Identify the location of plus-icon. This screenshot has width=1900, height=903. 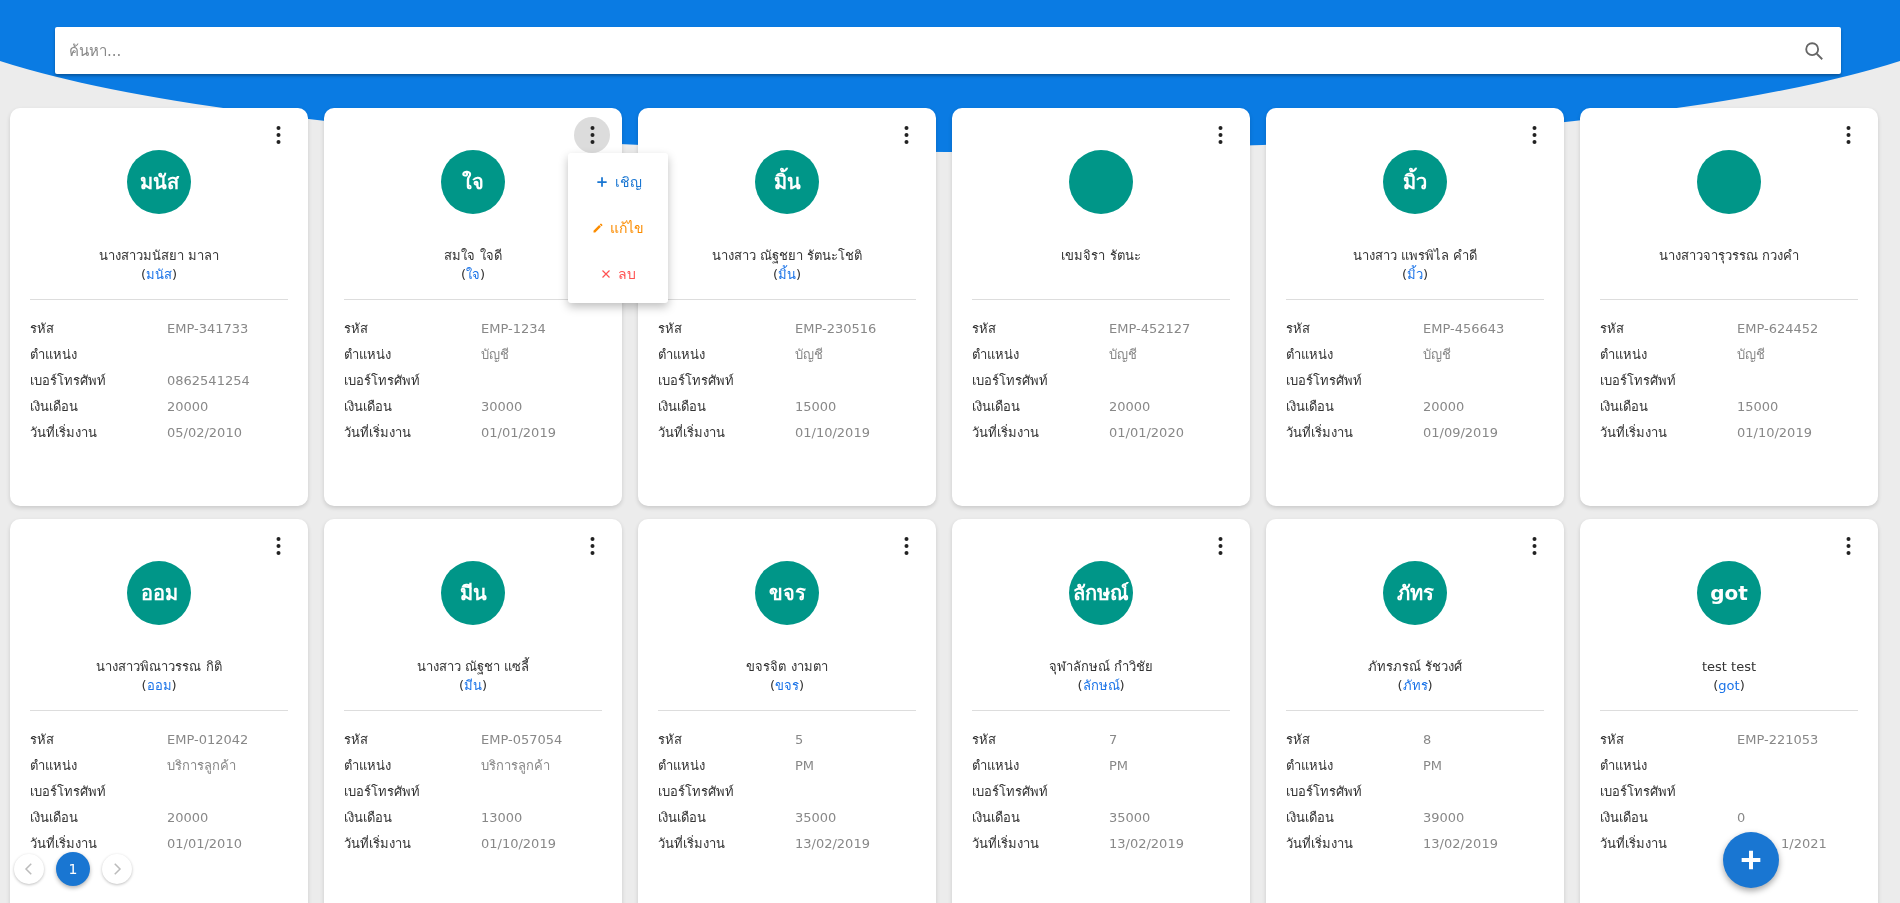
(601, 182).